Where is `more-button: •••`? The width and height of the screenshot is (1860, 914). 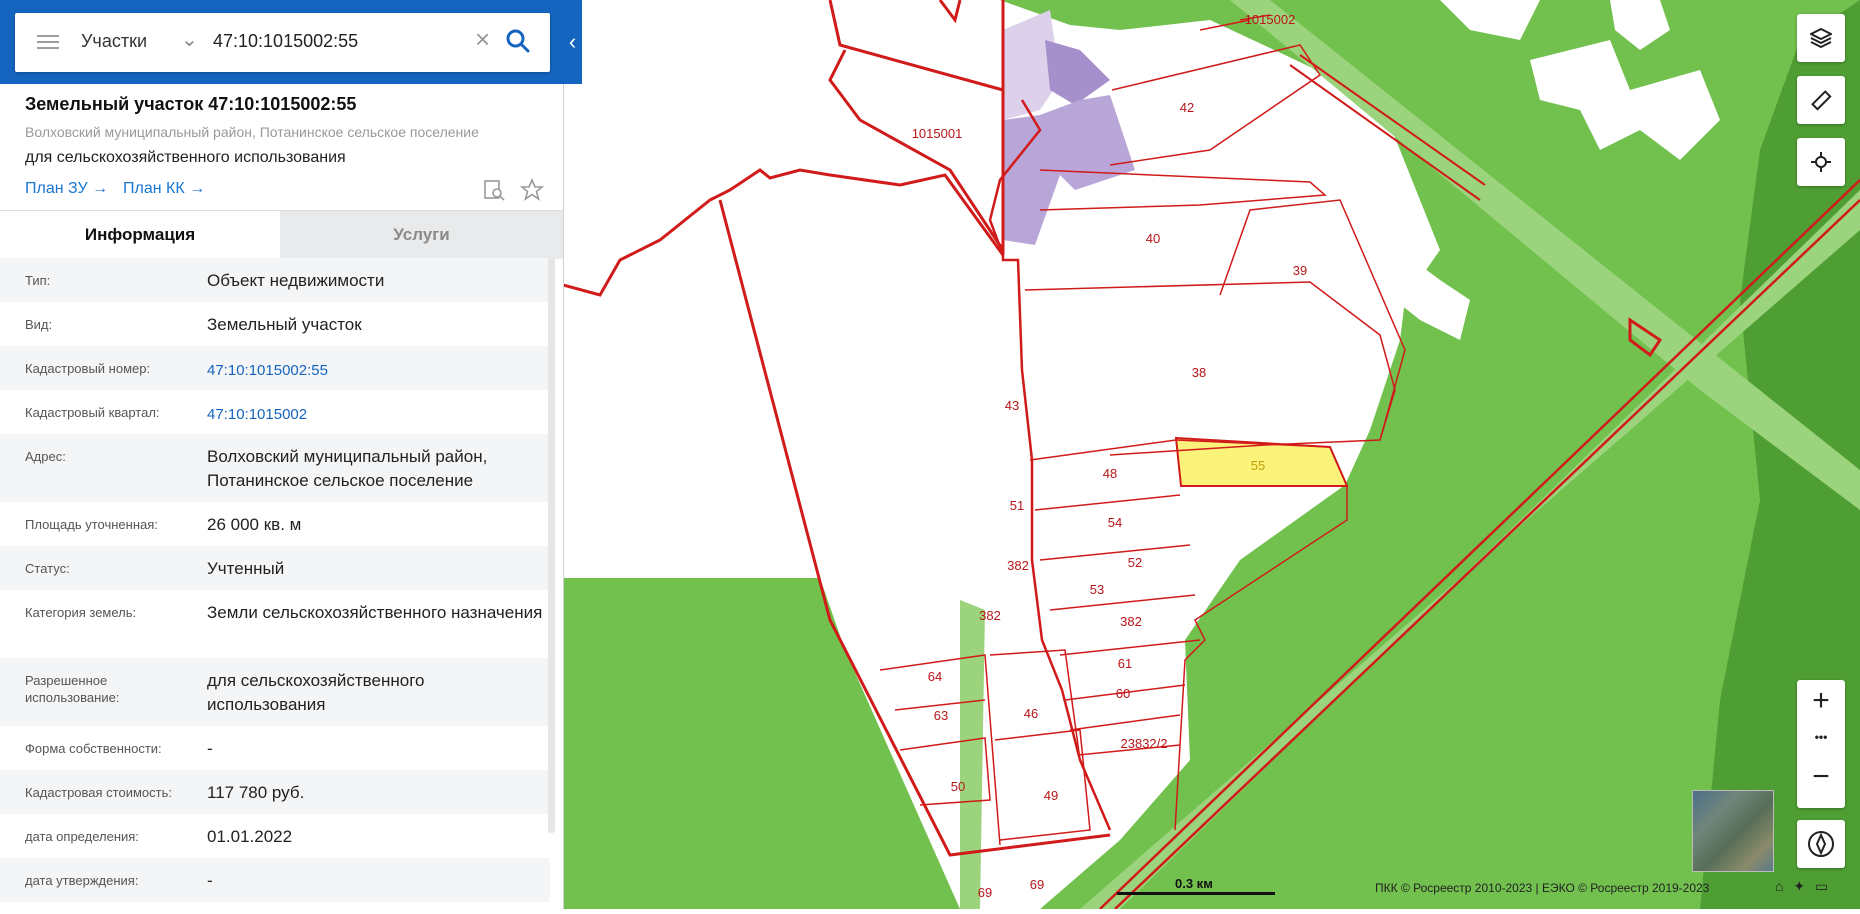
more-button: ••• is located at coordinates (1821, 737).